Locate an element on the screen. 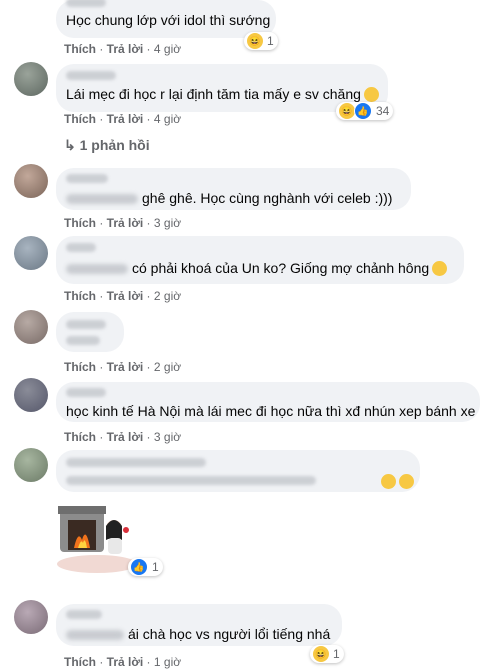 The width and height of the screenshot is (482, 672). reaction-count: 😆 👍 34 is located at coordinates (365, 111).